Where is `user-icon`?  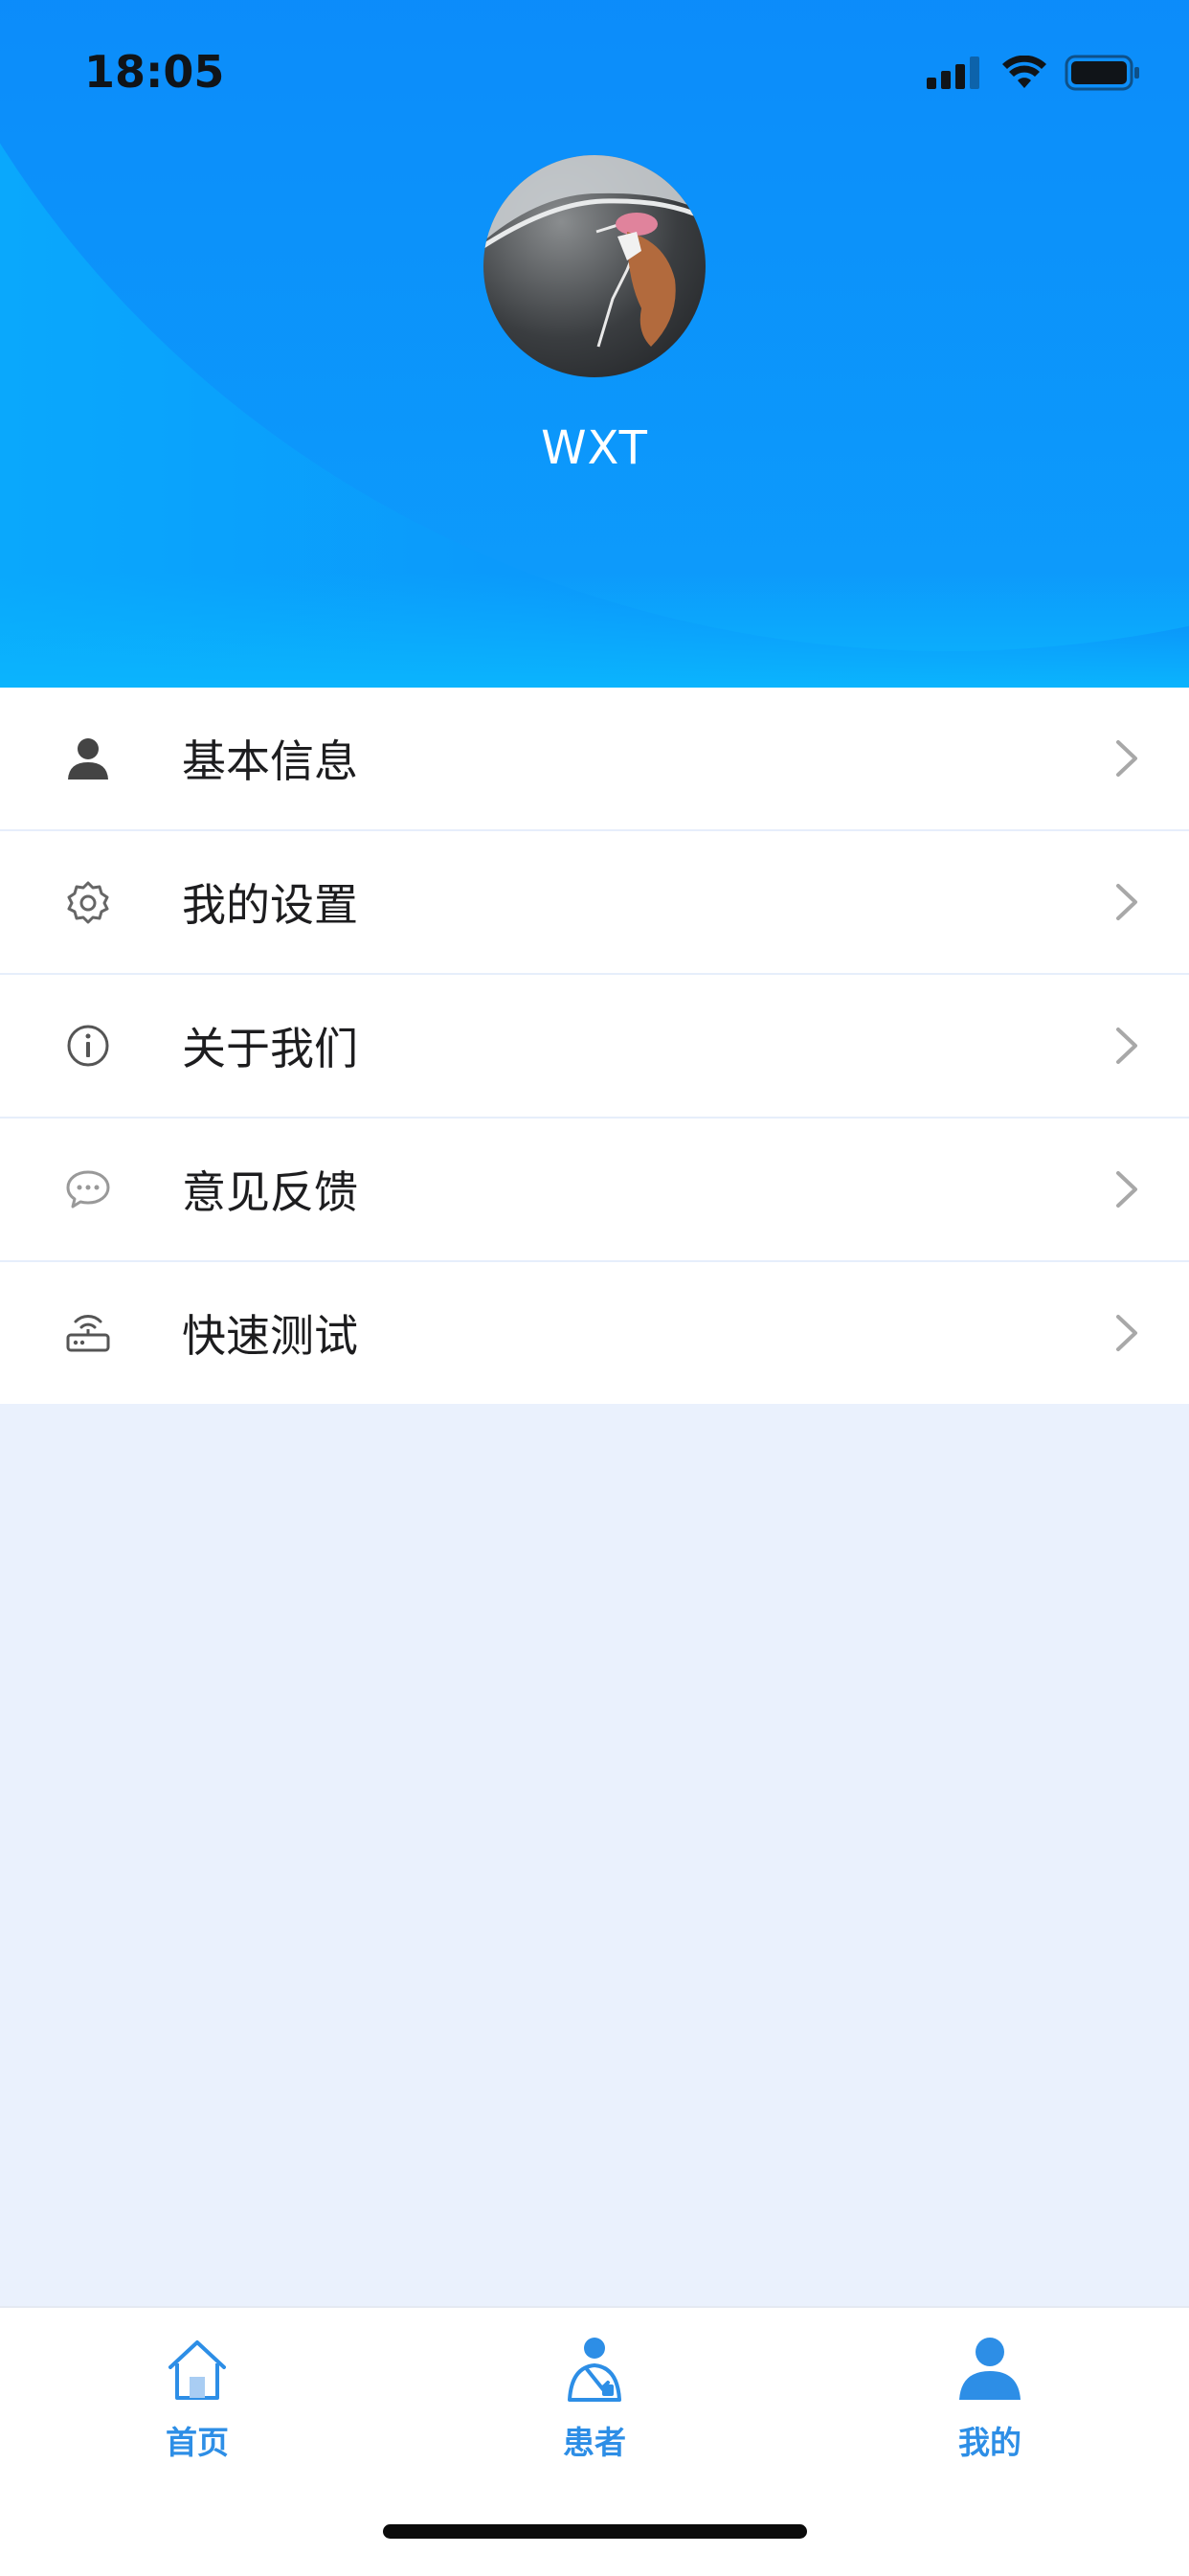
user-icon is located at coordinates (88, 758).